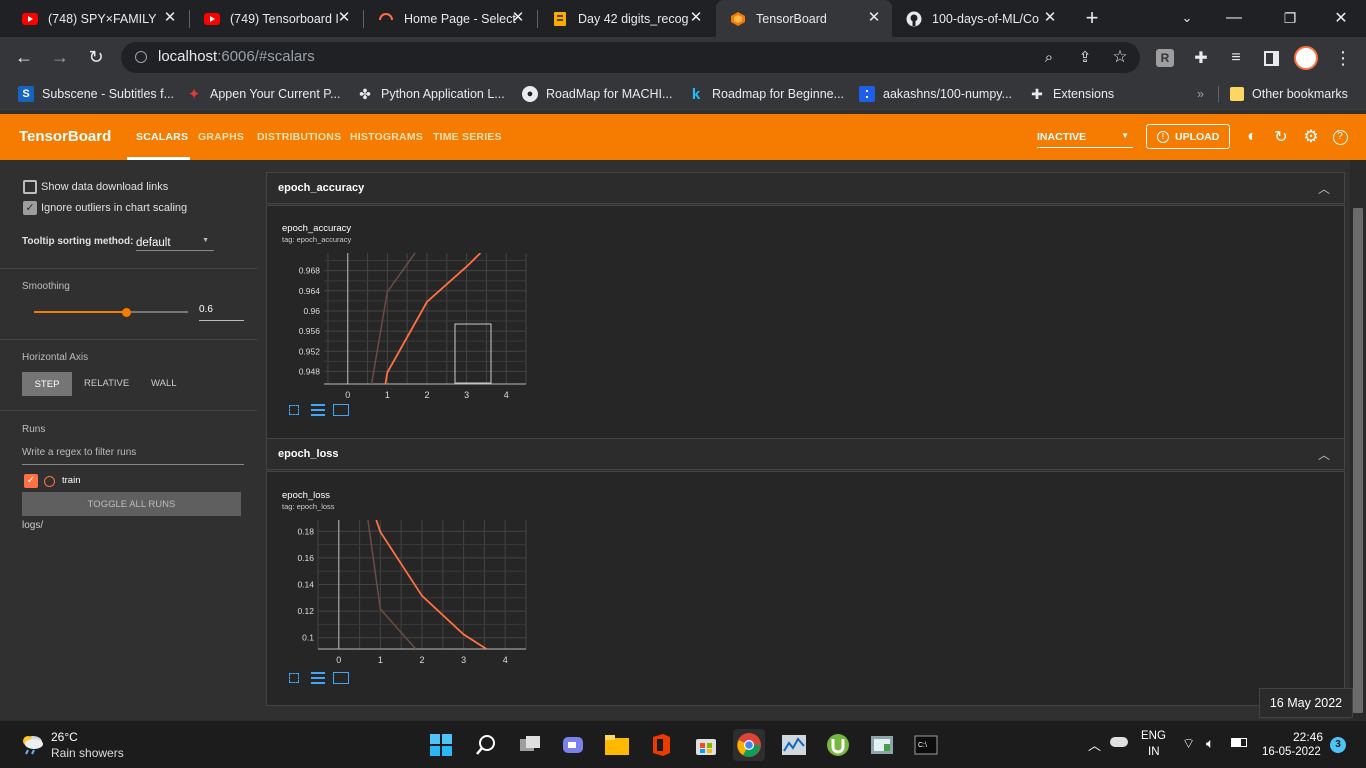 The width and height of the screenshot is (1366, 768). Describe the element at coordinates (1236, 58) in the screenshot. I see `media-control-icon: ≡` at that location.